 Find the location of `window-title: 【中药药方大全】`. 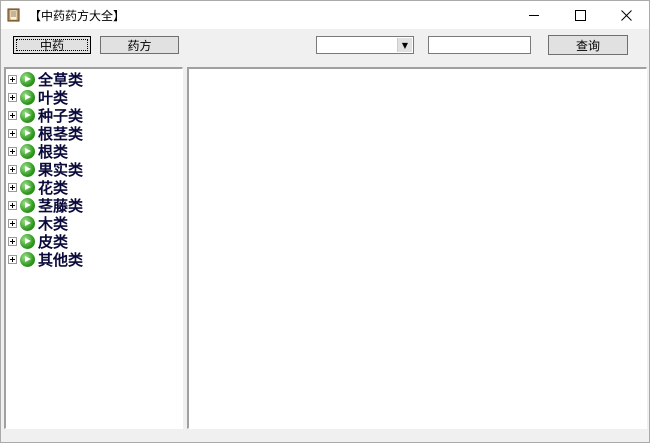

window-title: 【中药药方大全】 is located at coordinates (77, 16).